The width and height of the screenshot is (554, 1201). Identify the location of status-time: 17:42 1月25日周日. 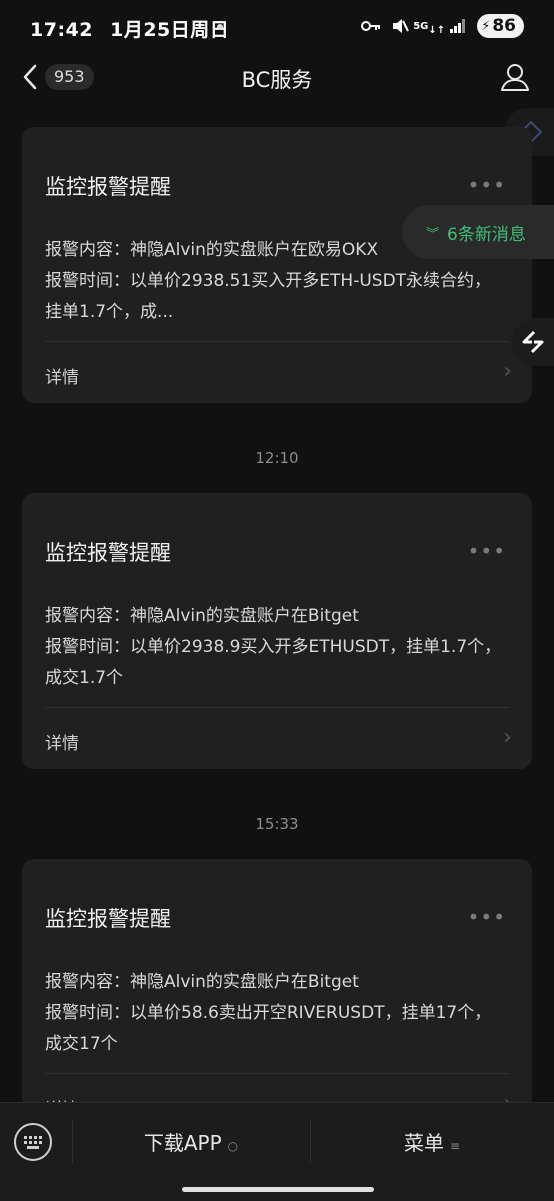
(129, 28).